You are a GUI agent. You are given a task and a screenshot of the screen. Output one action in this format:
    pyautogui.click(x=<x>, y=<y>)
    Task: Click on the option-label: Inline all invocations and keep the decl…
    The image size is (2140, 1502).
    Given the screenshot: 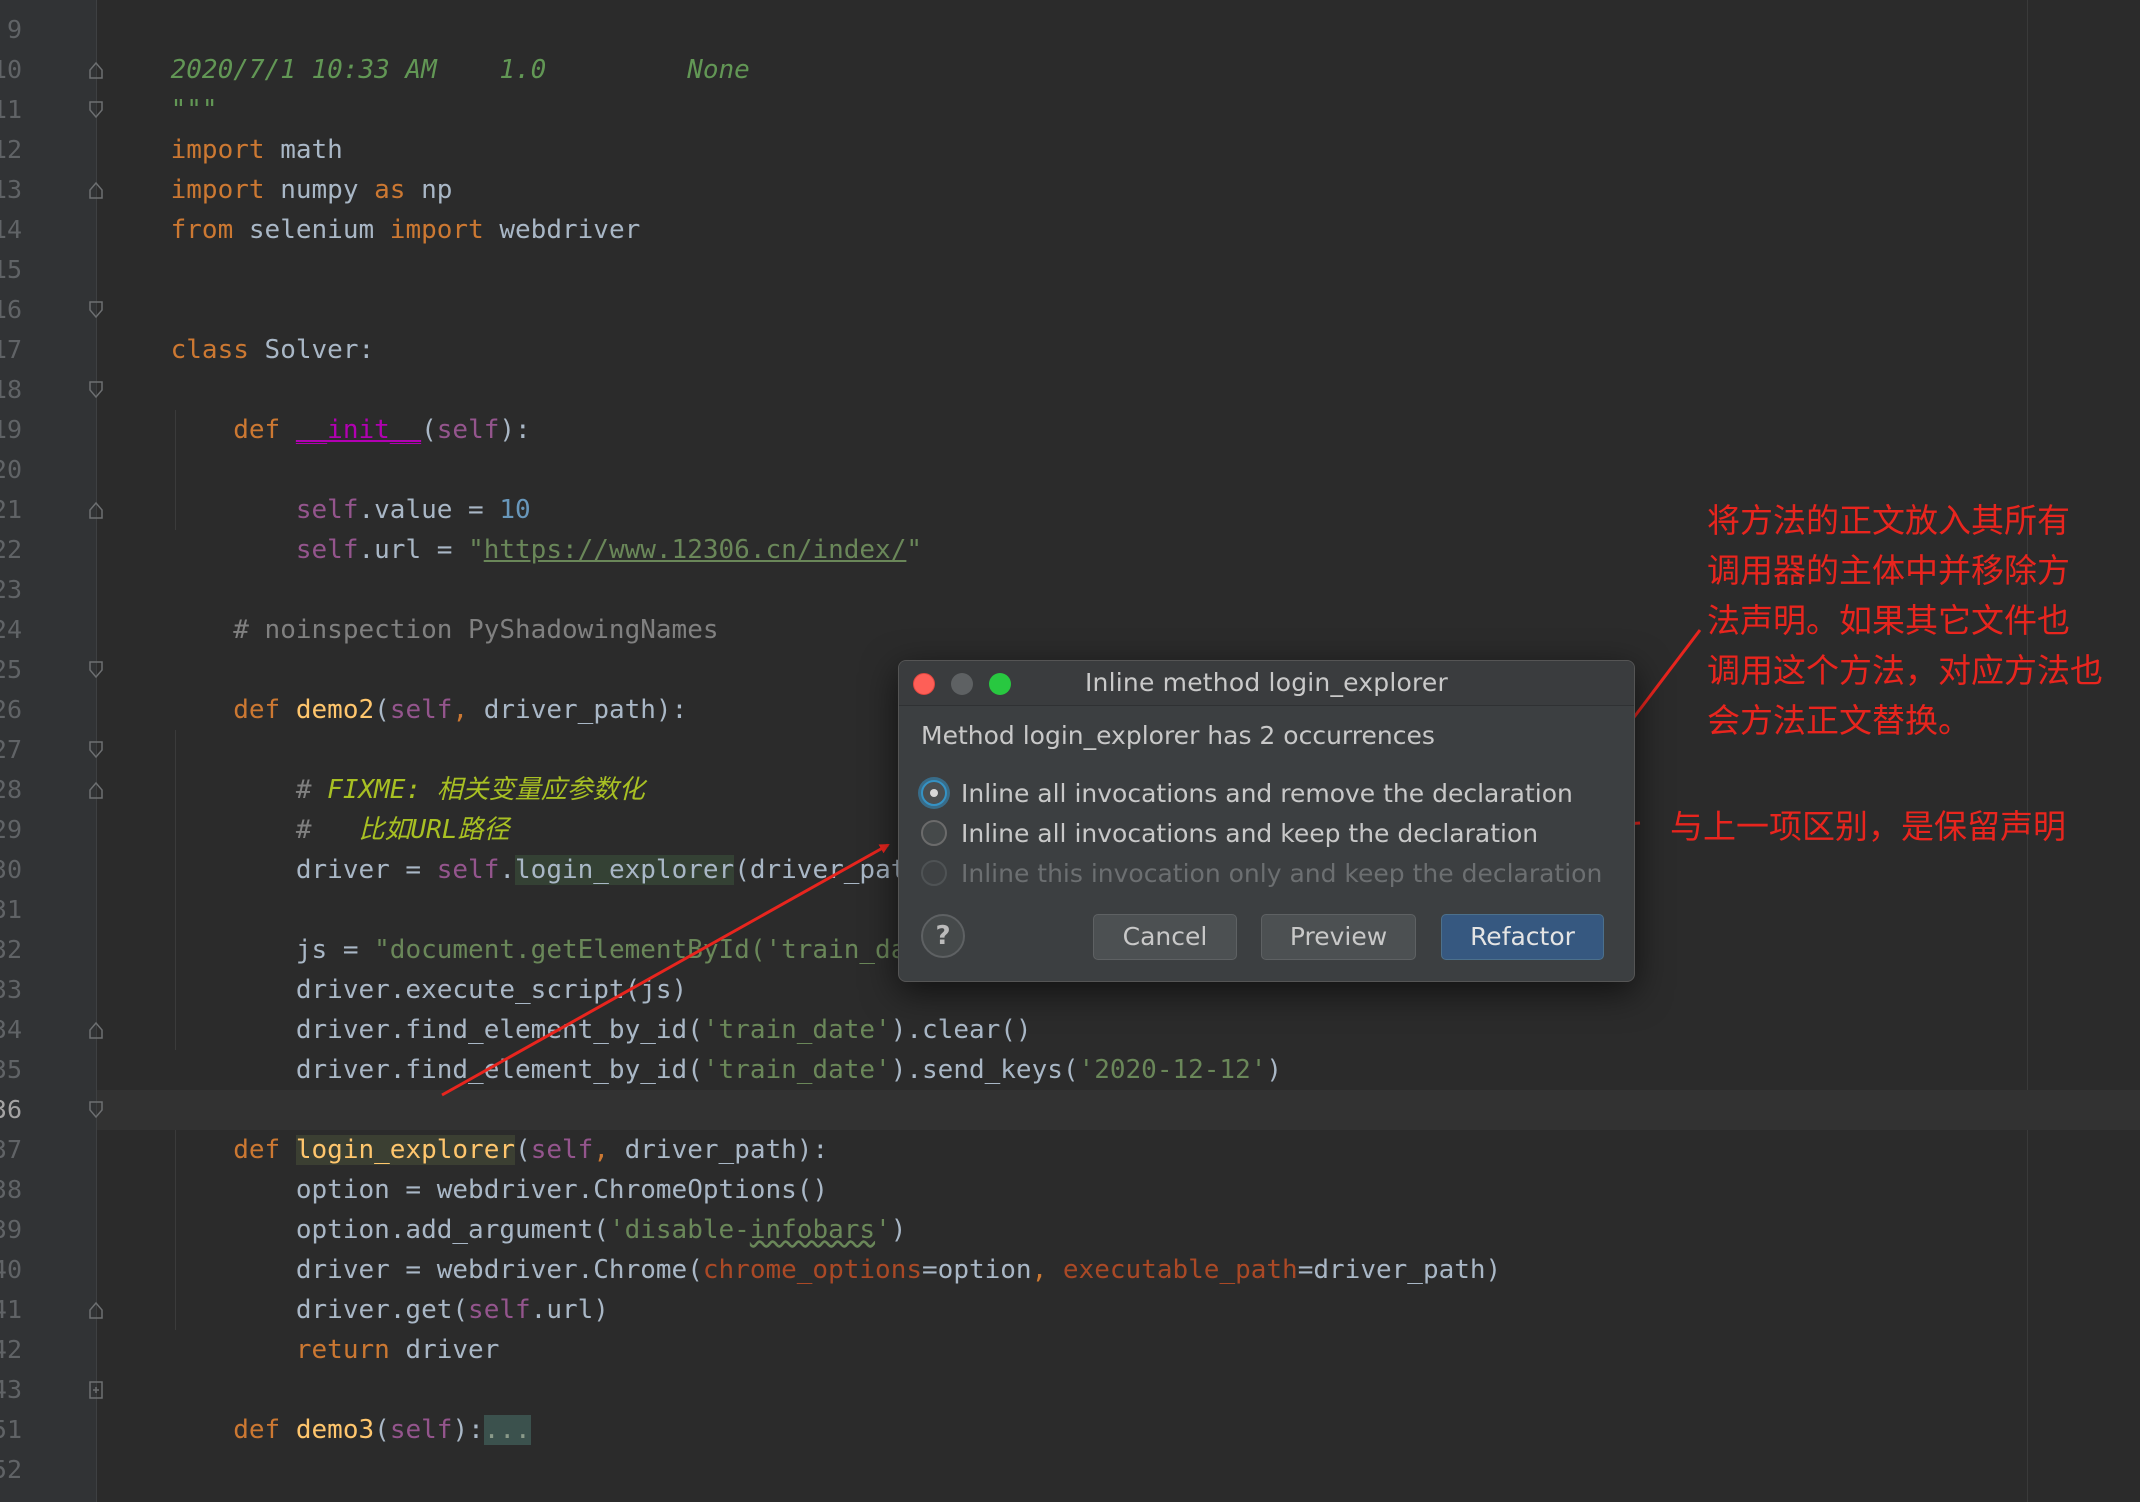 What is the action you would take?
    pyautogui.click(x=1250, y=833)
    